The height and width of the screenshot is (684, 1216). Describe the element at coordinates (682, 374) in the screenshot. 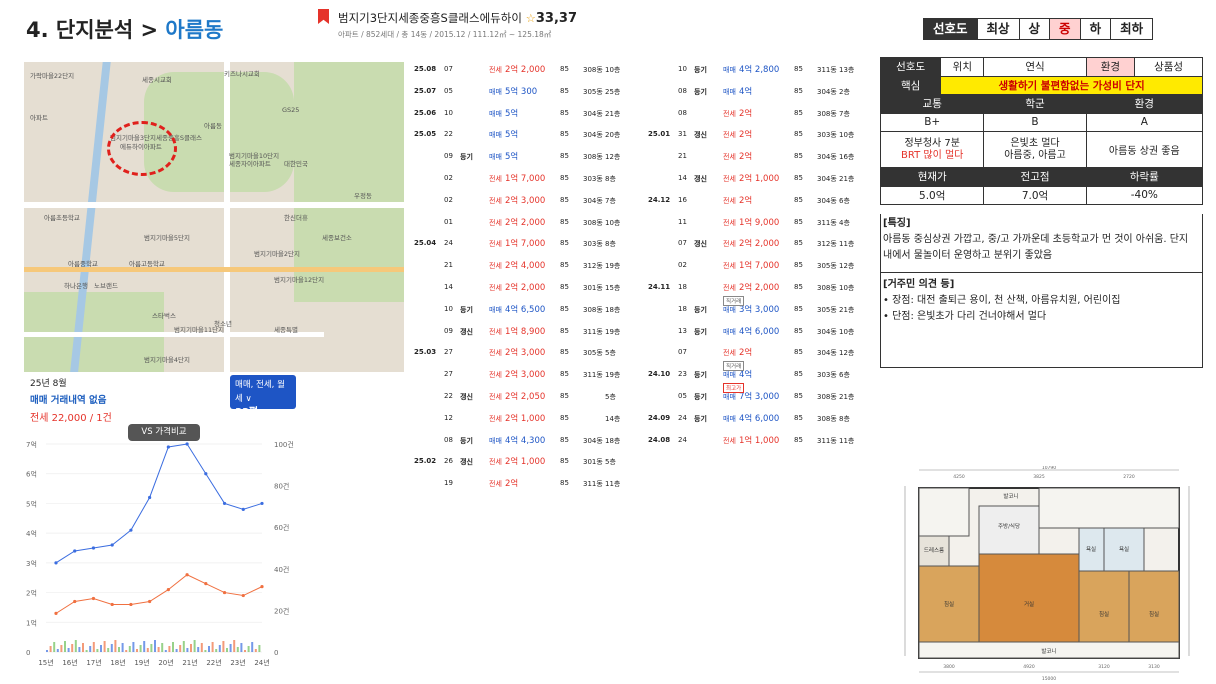

I see `tx-d: 23` at that location.